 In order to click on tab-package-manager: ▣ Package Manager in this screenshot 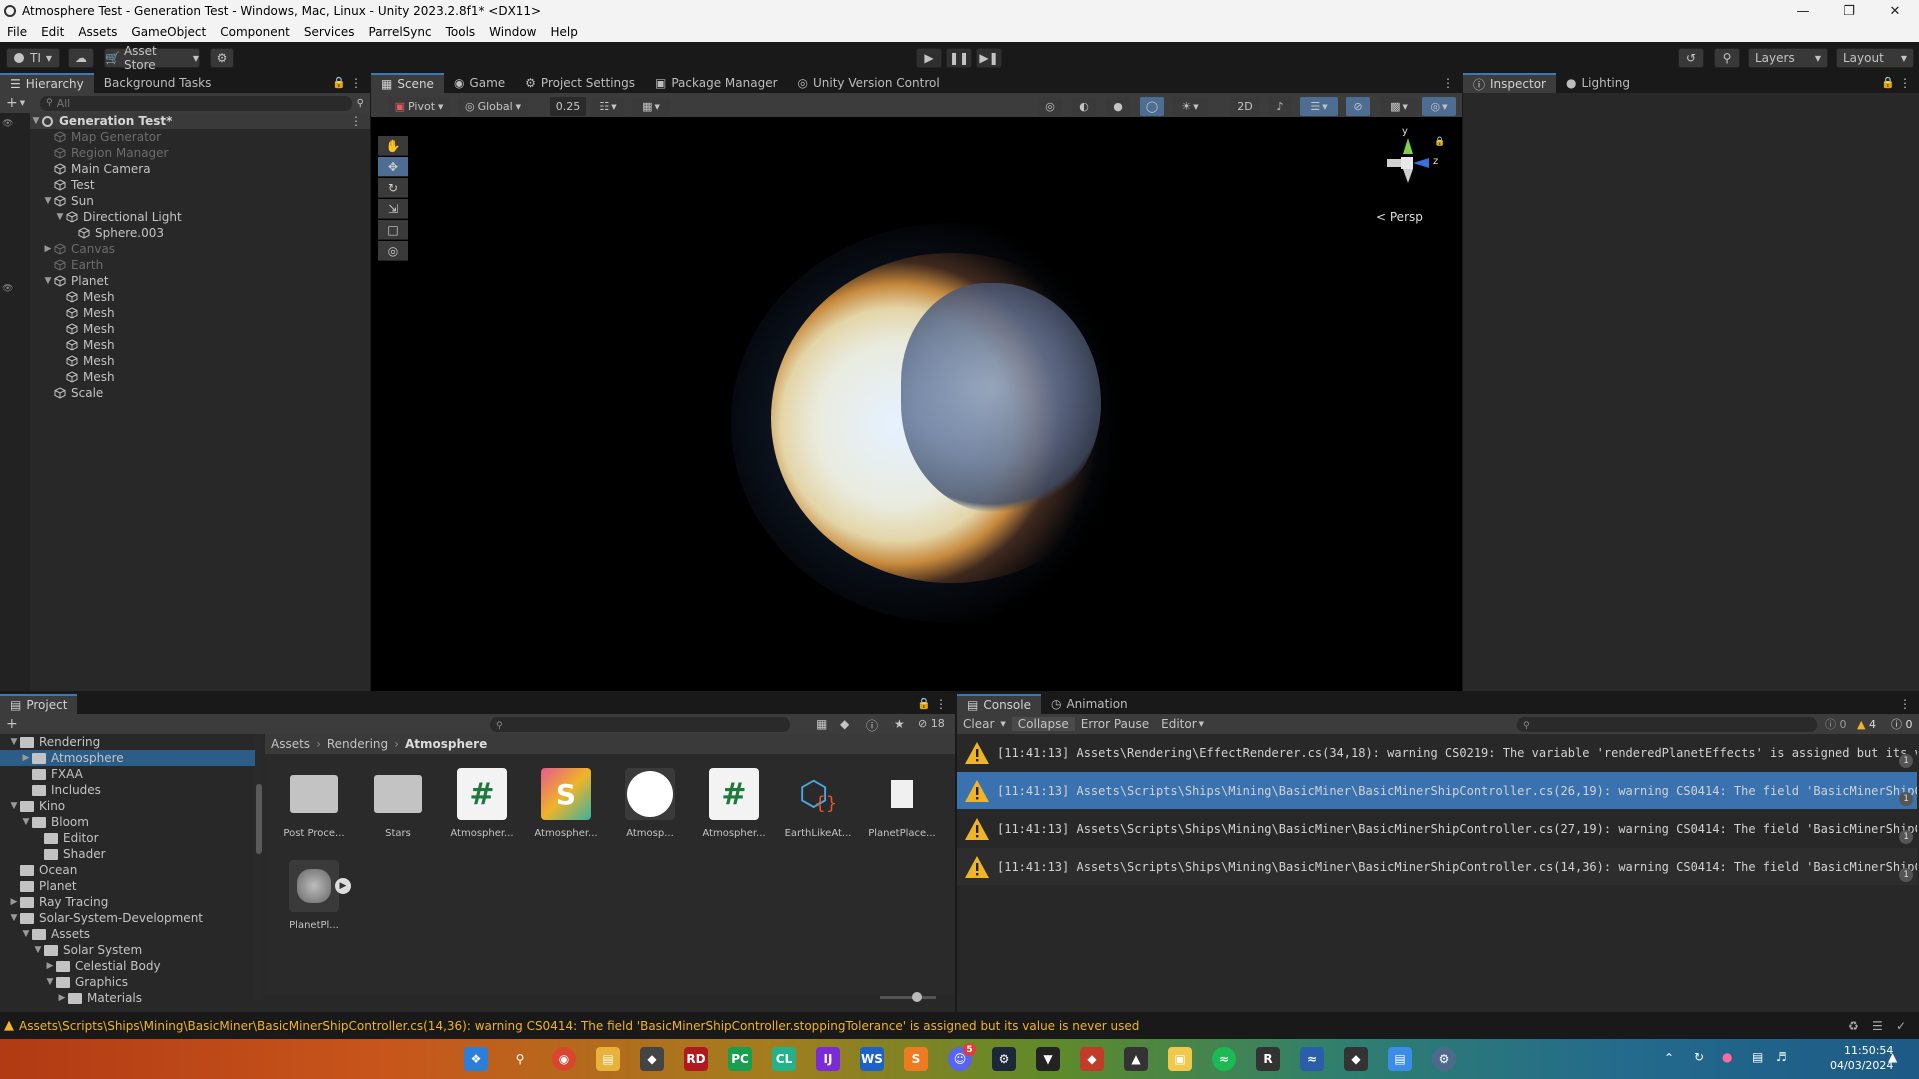, I will do `click(716, 83)`.